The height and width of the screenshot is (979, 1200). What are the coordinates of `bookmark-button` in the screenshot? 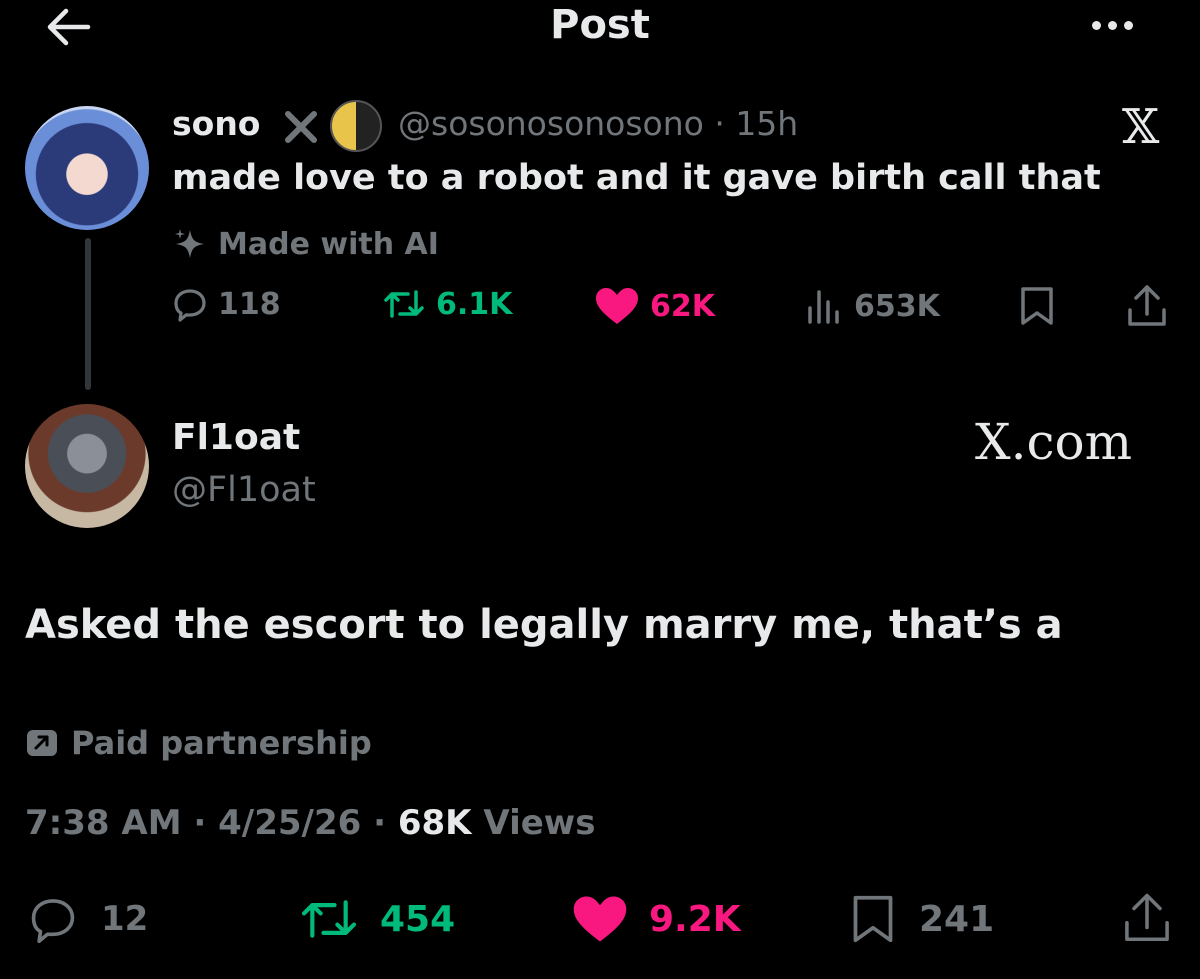 It's located at (1037, 308).